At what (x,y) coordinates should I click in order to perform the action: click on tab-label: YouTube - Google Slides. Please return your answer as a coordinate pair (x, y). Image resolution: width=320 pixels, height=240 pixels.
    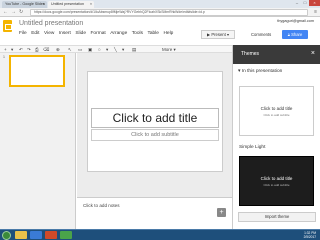
    Looking at the image, I should click on (25, 4).